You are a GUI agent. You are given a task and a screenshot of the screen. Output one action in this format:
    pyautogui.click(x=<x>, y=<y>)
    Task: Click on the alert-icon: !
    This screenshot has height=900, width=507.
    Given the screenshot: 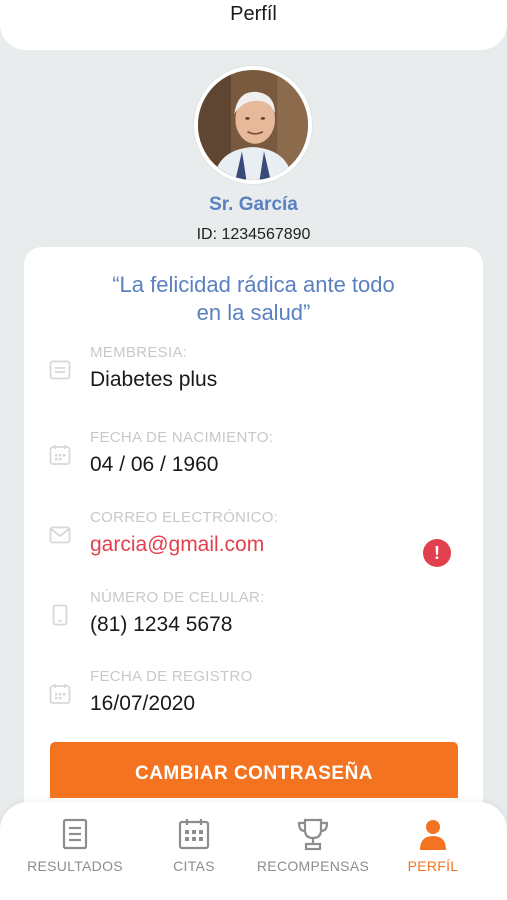 What is the action you would take?
    pyautogui.click(x=437, y=553)
    